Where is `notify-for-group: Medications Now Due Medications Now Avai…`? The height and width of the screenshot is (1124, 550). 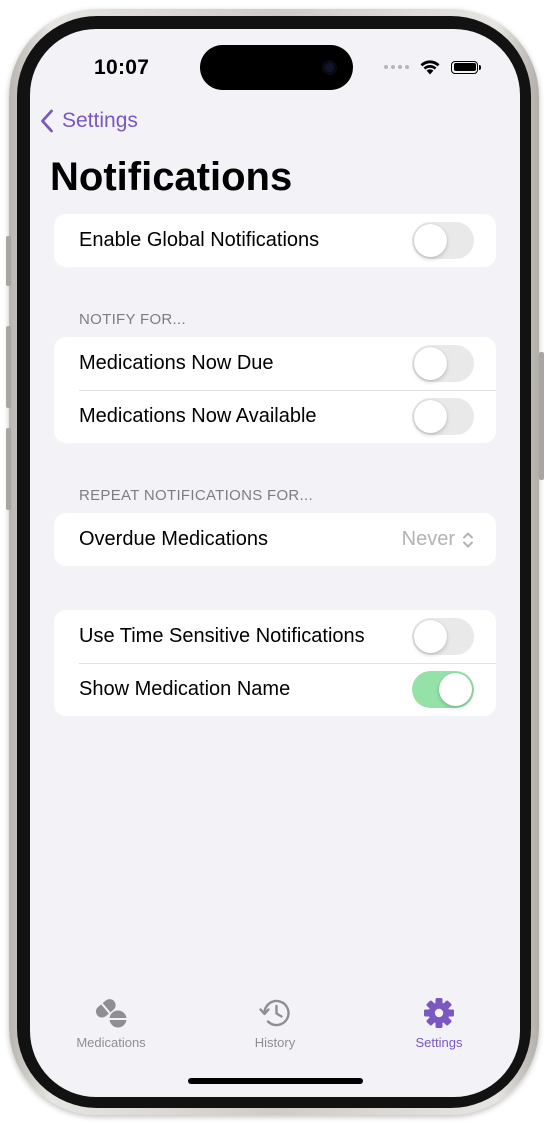 notify-for-group: Medications Now Due Medications Now Avai… is located at coordinates (275, 390).